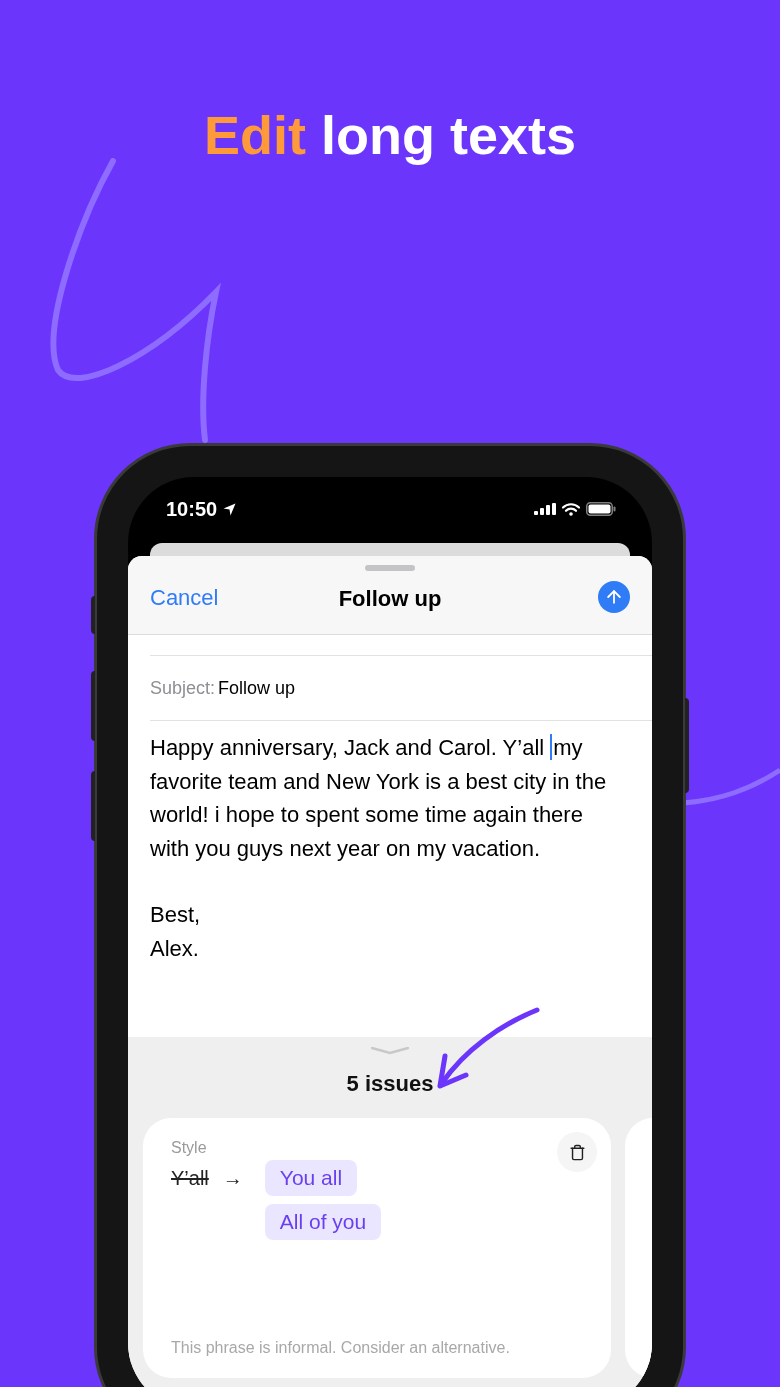 This screenshot has width=780, height=1387. Describe the element at coordinates (341, 1348) in the screenshot. I see `issue-note: This phrase is informal. Consider an alternative.` at that location.